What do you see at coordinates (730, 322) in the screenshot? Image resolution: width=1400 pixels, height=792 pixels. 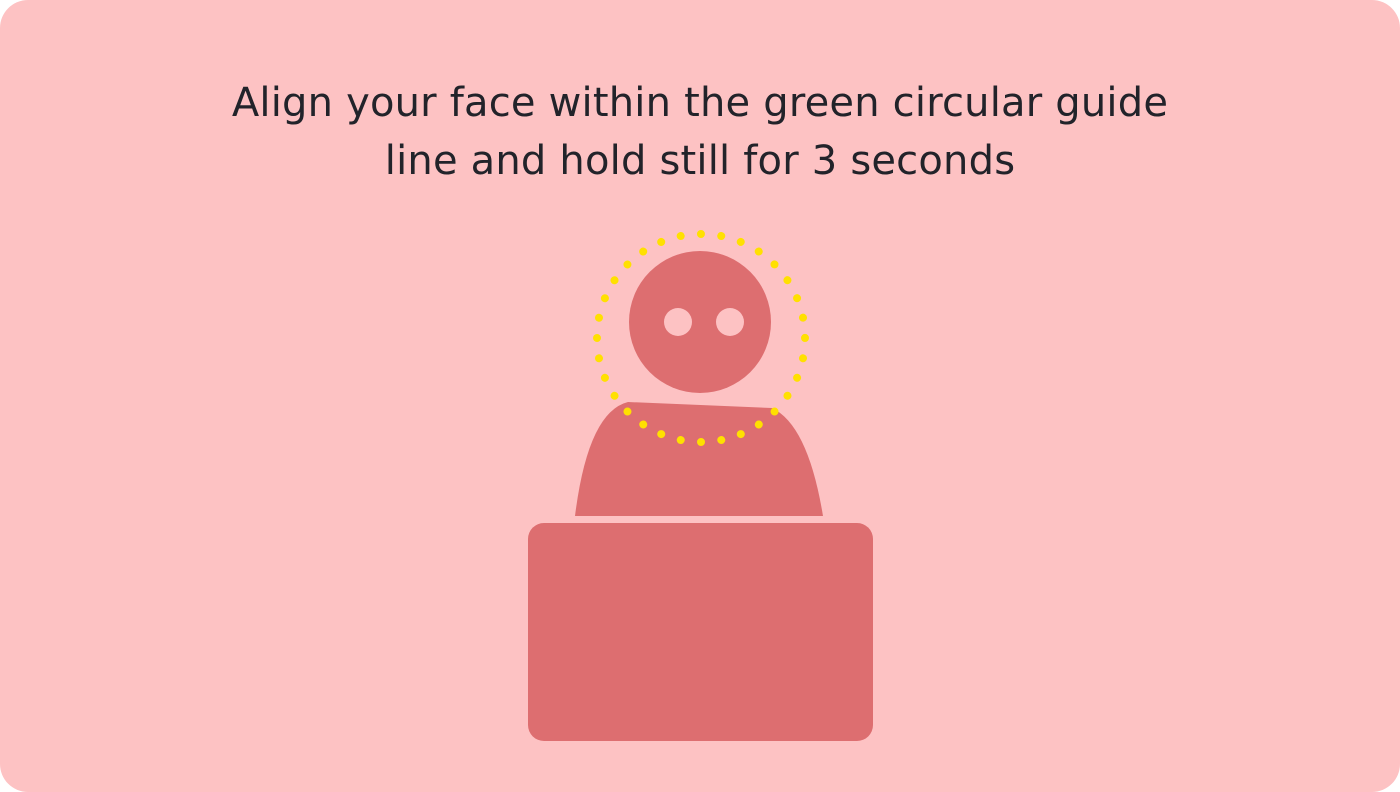 I see `right-eye` at bounding box center [730, 322].